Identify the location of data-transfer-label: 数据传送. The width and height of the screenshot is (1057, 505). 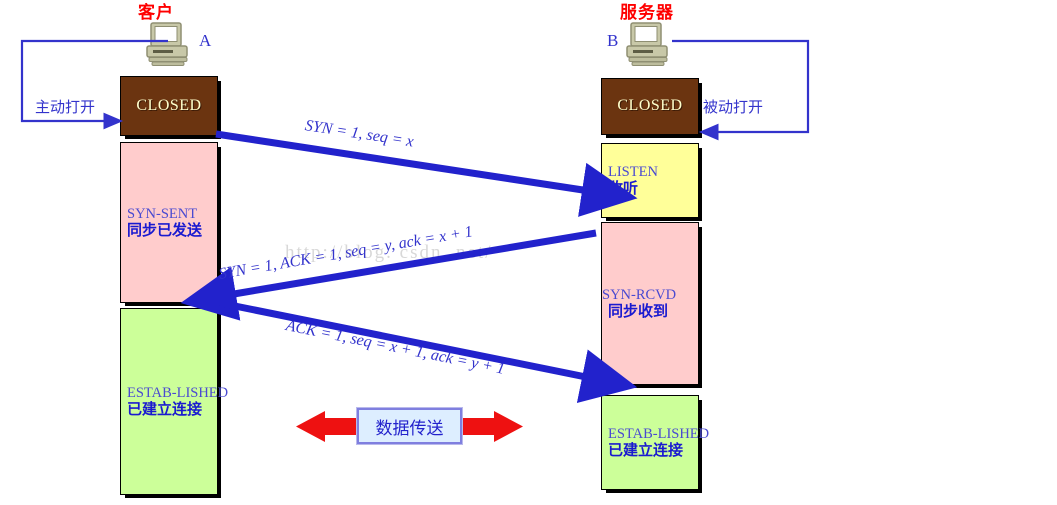
(409, 428).